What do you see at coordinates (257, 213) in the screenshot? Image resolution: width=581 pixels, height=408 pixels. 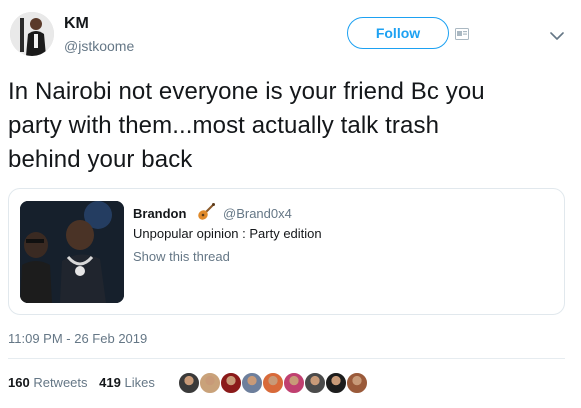 I see `quoted-author-handle: @Brand0x4` at bounding box center [257, 213].